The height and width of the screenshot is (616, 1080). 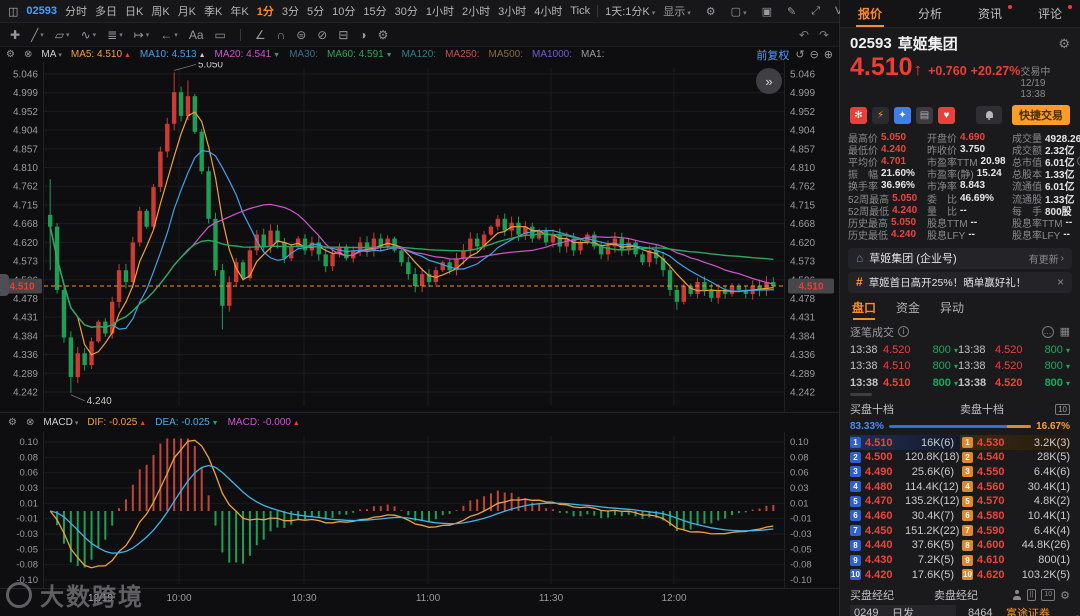 What do you see at coordinates (905, 530) in the screenshot?
I see `bid-row-7: 7 4.450 151.2K(22)` at bounding box center [905, 530].